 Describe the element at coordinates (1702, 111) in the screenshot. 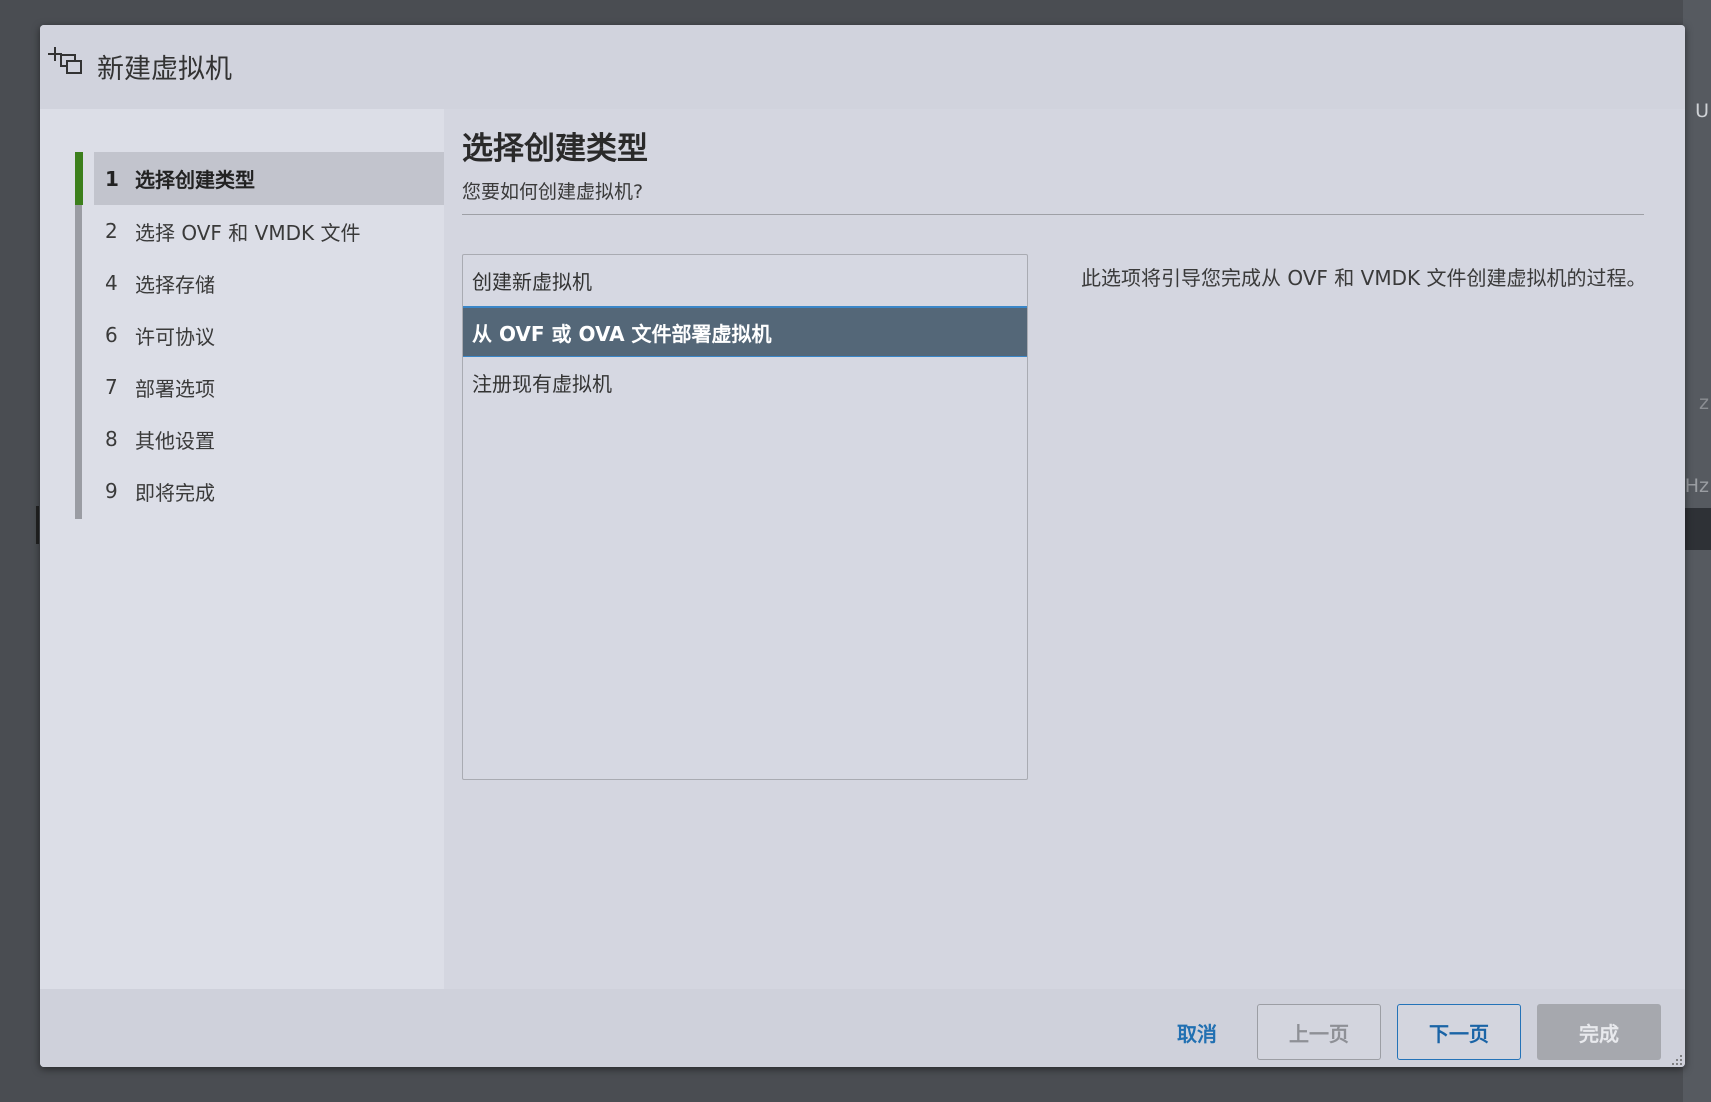

I see `background-edge-text: U` at that location.